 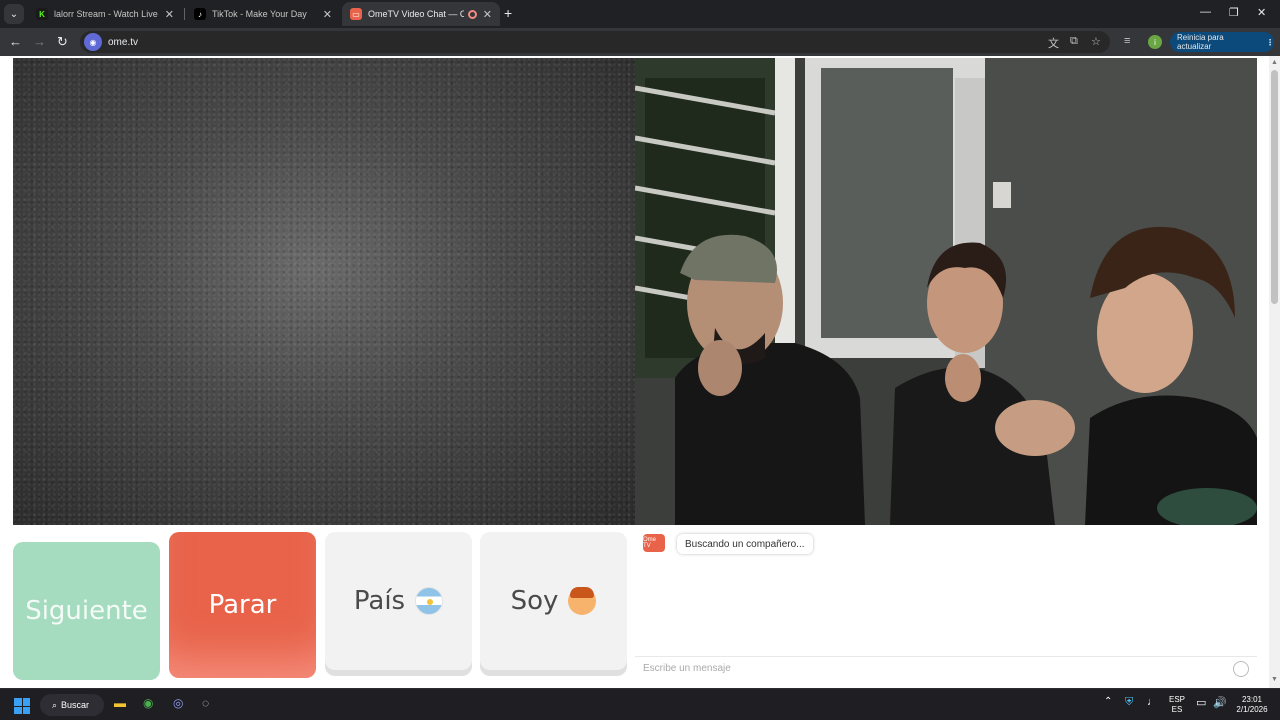 What do you see at coordinates (1074, 41) in the screenshot?
I see `install-app-icon: ⧉` at bounding box center [1074, 41].